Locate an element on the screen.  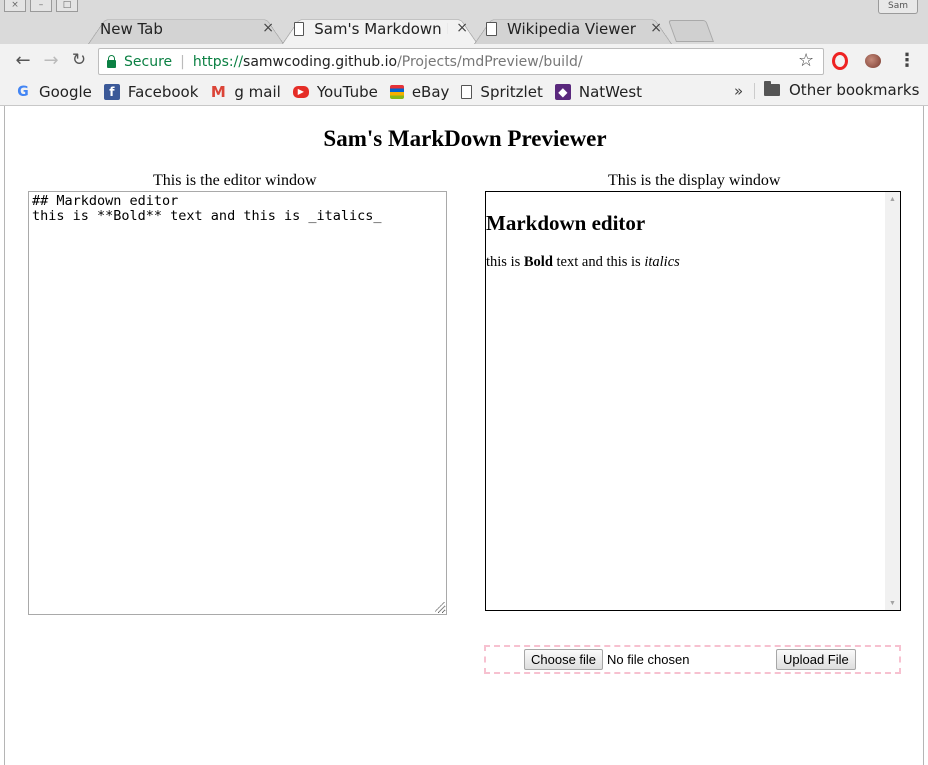
tab-title: Wikipedia Viewer is located at coordinates (571, 29).